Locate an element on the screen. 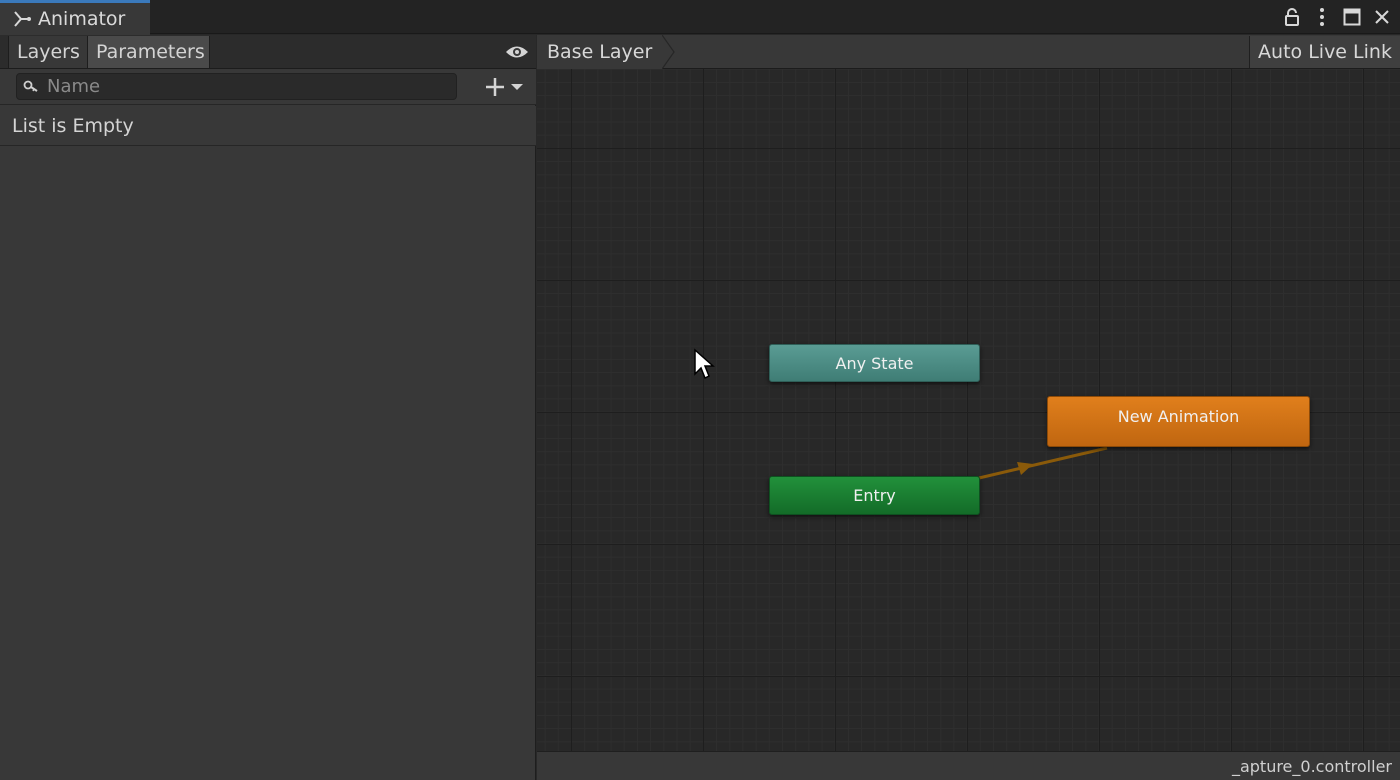 This screenshot has width=1400, height=780. transition-arrow is located at coordinates (1045, 464).